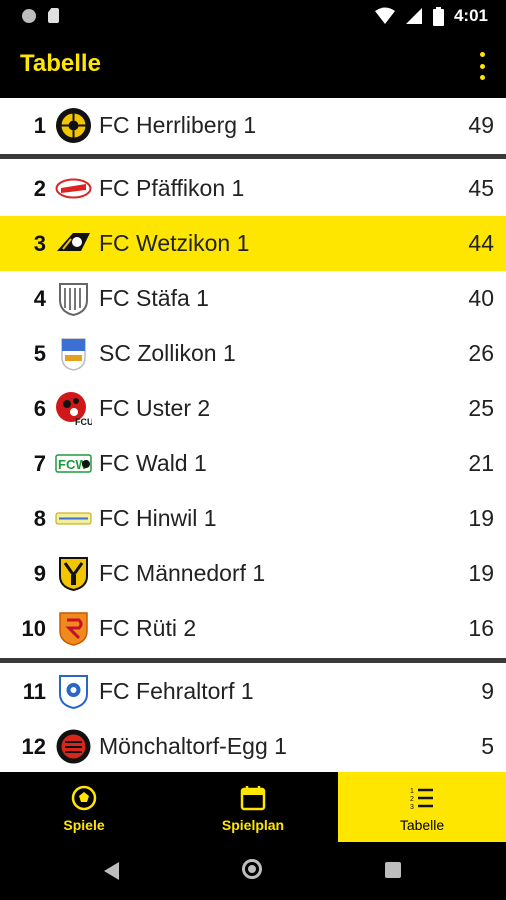 The width and height of the screenshot is (506, 900). What do you see at coordinates (153, 463) in the screenshot?
I see `team-name: FC Wald 1` at bounding box center [153, 463].